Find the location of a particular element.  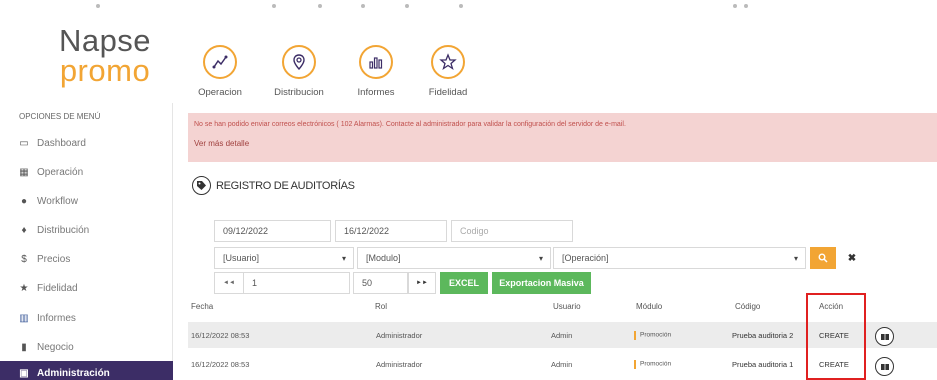

brand-logo: Napse promo is located at coordinates (105, 55).